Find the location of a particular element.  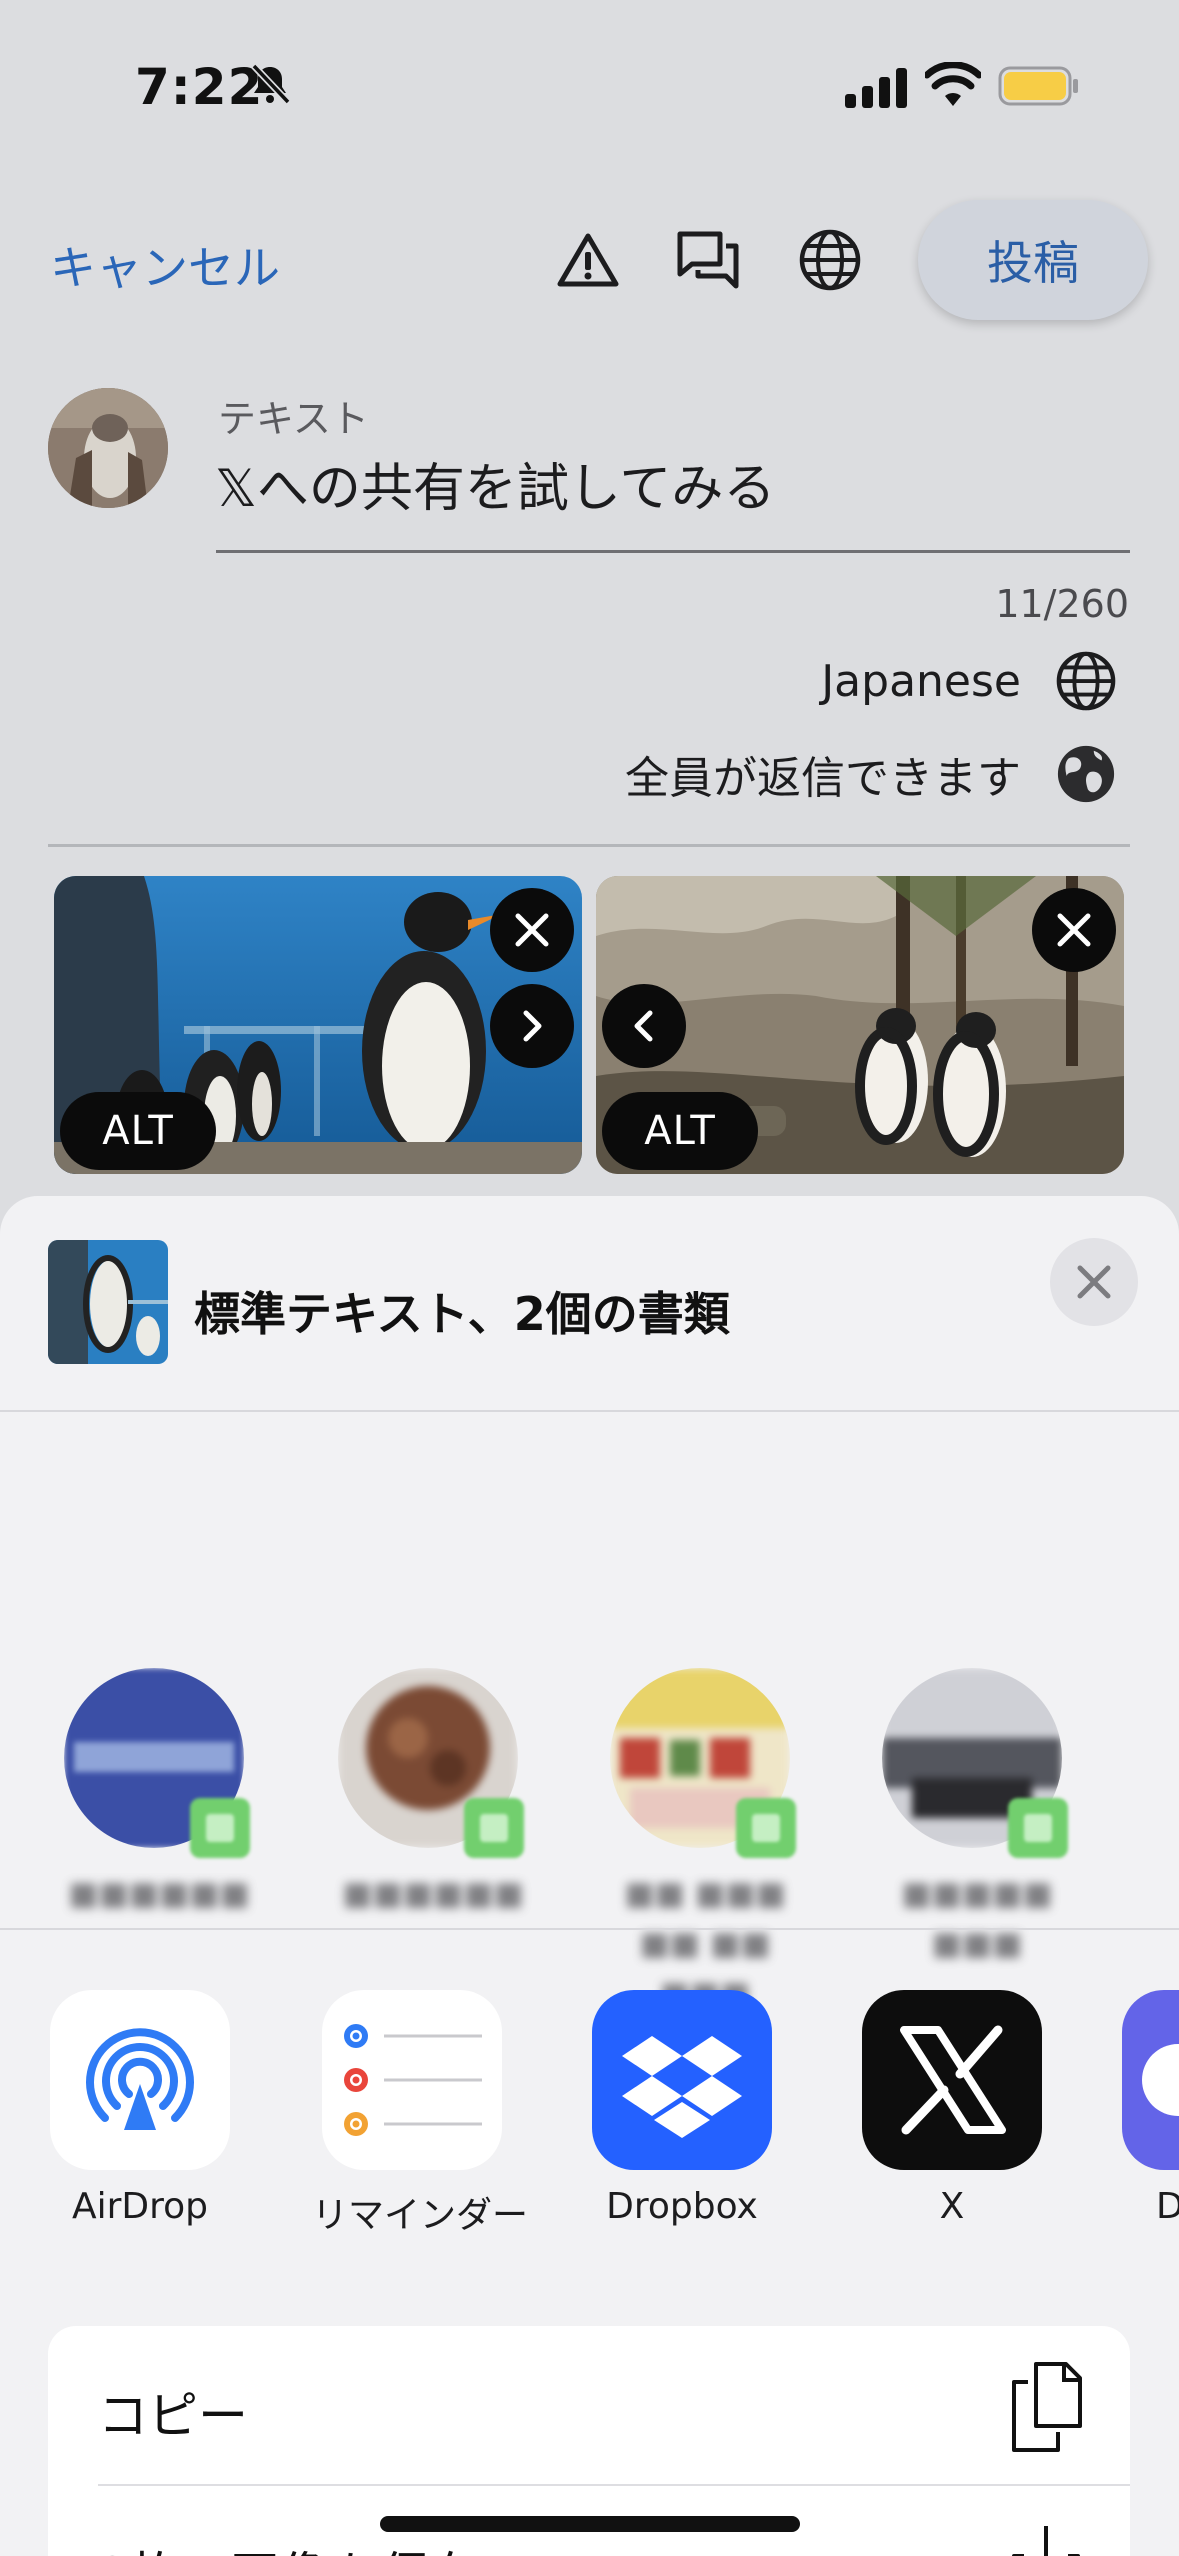

text-field-label: テキスト is located at coordinates (293, 419).